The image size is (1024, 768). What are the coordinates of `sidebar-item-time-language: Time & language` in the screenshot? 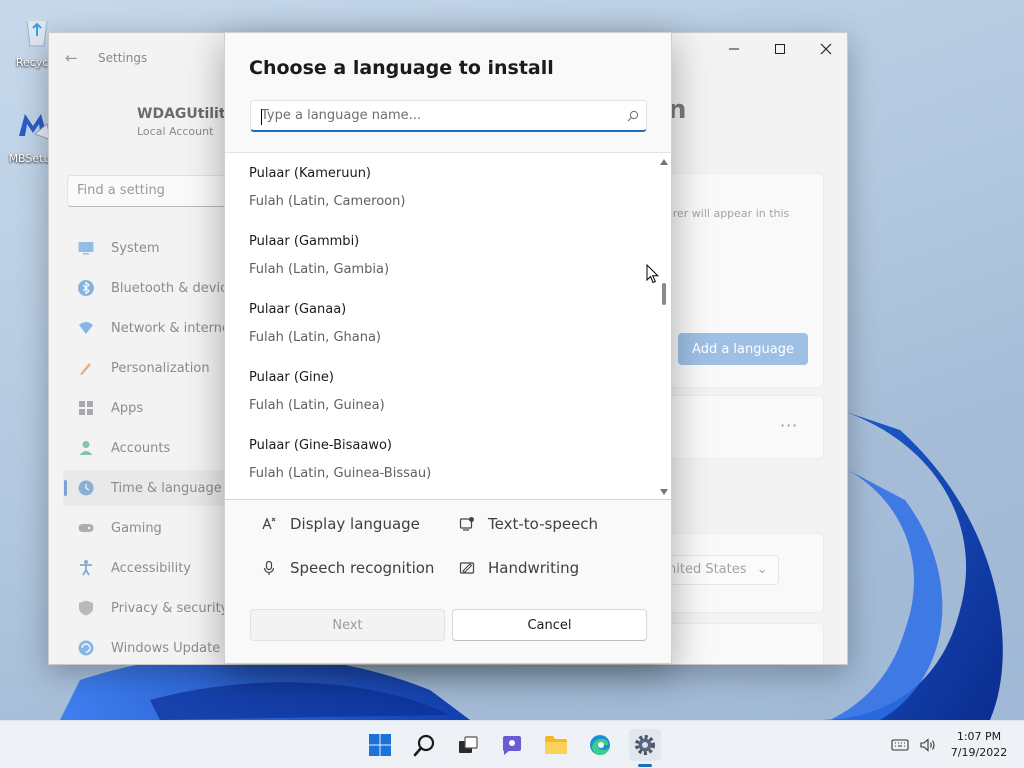 It's located at (148, 488).